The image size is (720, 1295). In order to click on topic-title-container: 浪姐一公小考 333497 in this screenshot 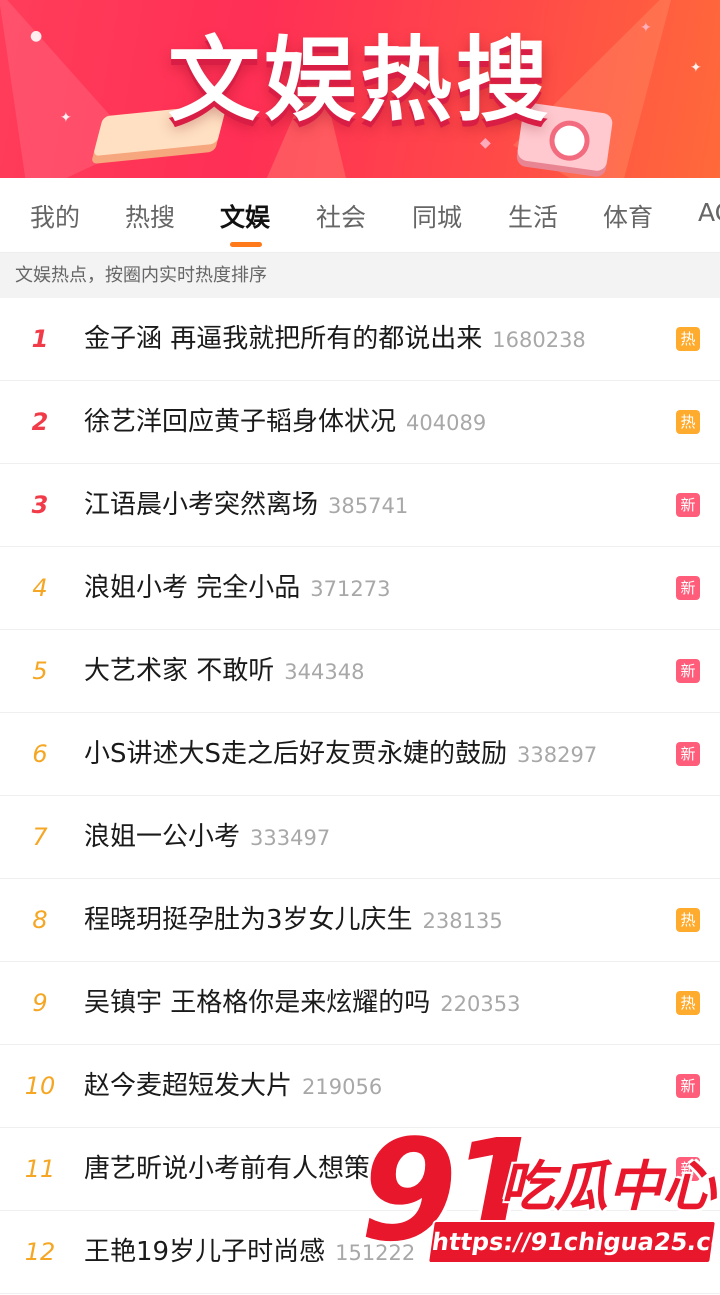, I will do `click(207, 837)`.